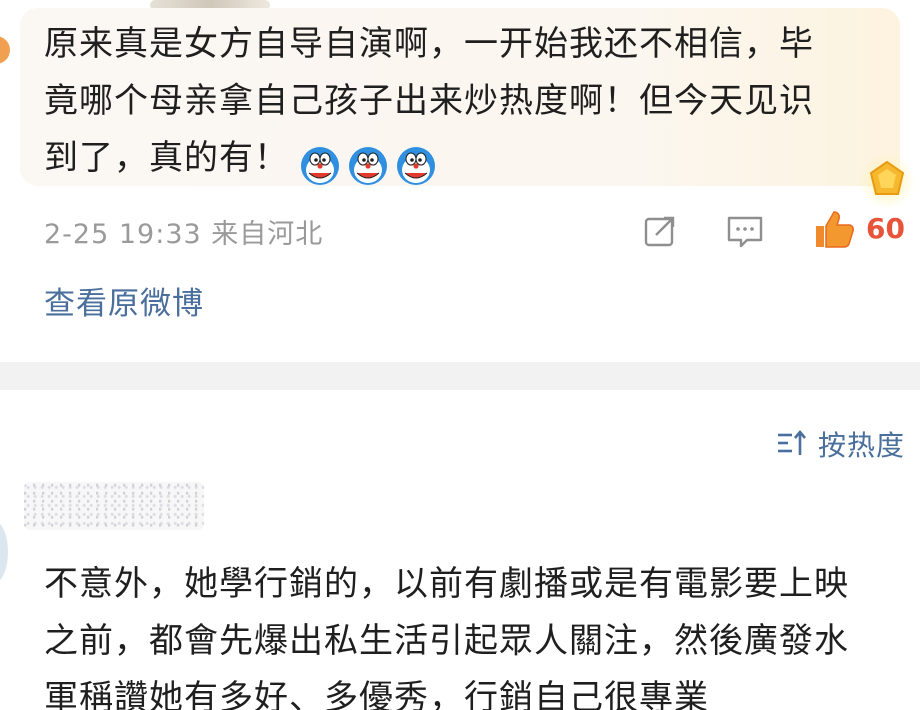 The image size is (920, 710). I want to click on blurred-username, so click(114, 506).